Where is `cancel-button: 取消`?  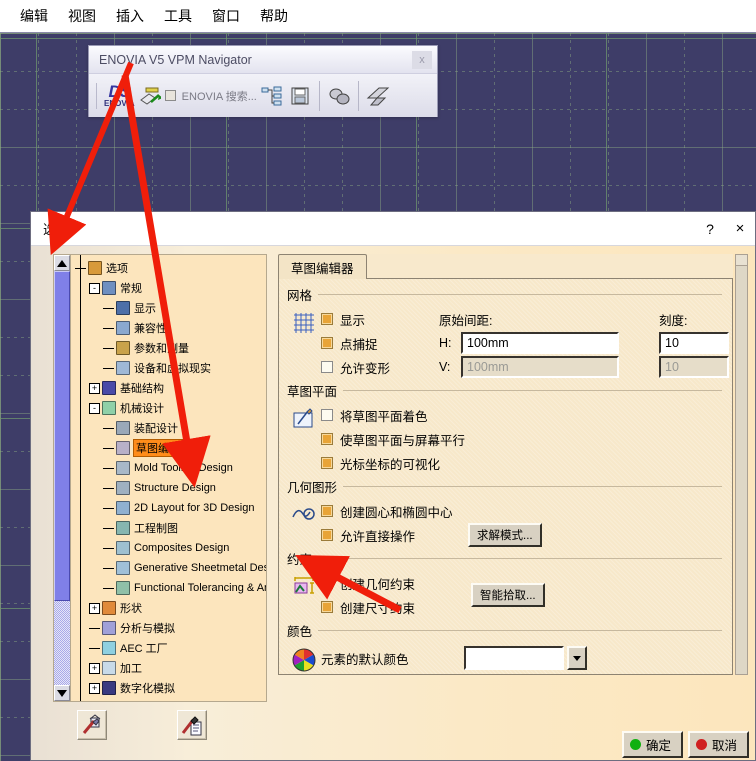 cancel-button: 取消 is located at coordinates (718, 744).